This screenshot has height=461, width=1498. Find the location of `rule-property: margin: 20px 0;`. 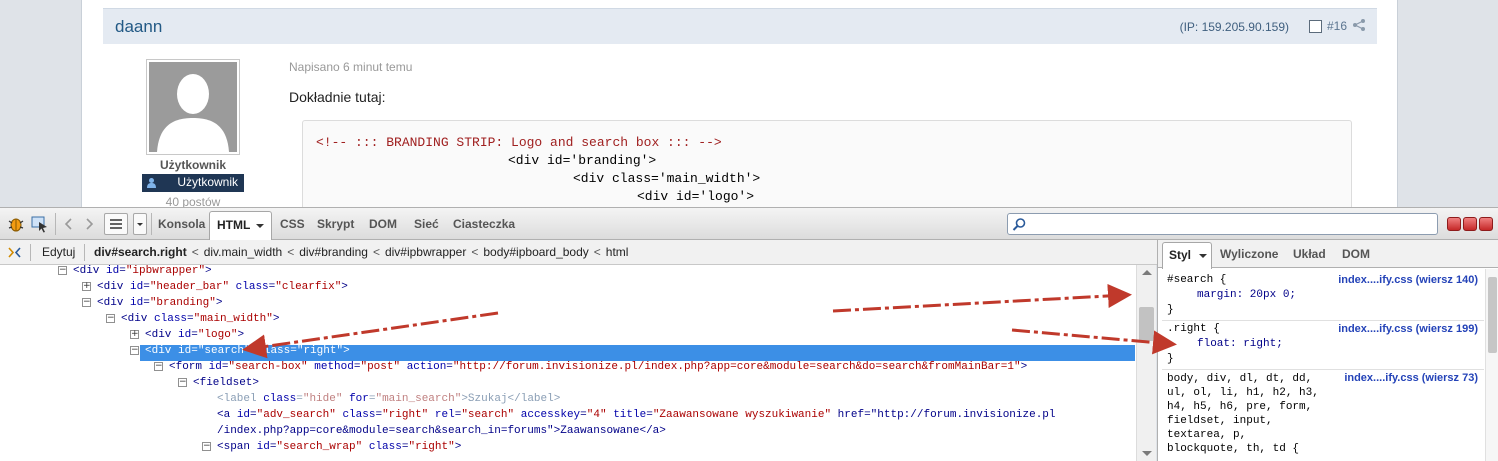

rule-property: margin: 20px 0; is located at coordinates (1246, 295).